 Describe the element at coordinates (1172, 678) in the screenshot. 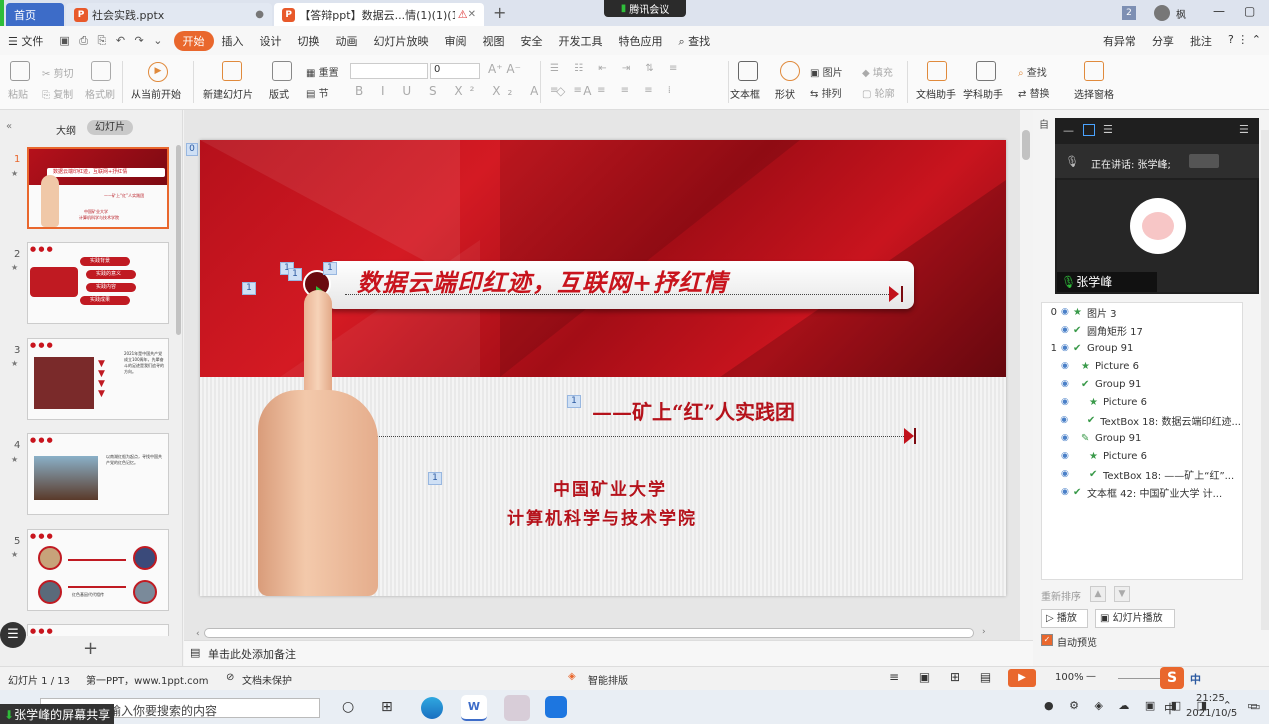

I see `sogou-ime-icon: S` at that location.